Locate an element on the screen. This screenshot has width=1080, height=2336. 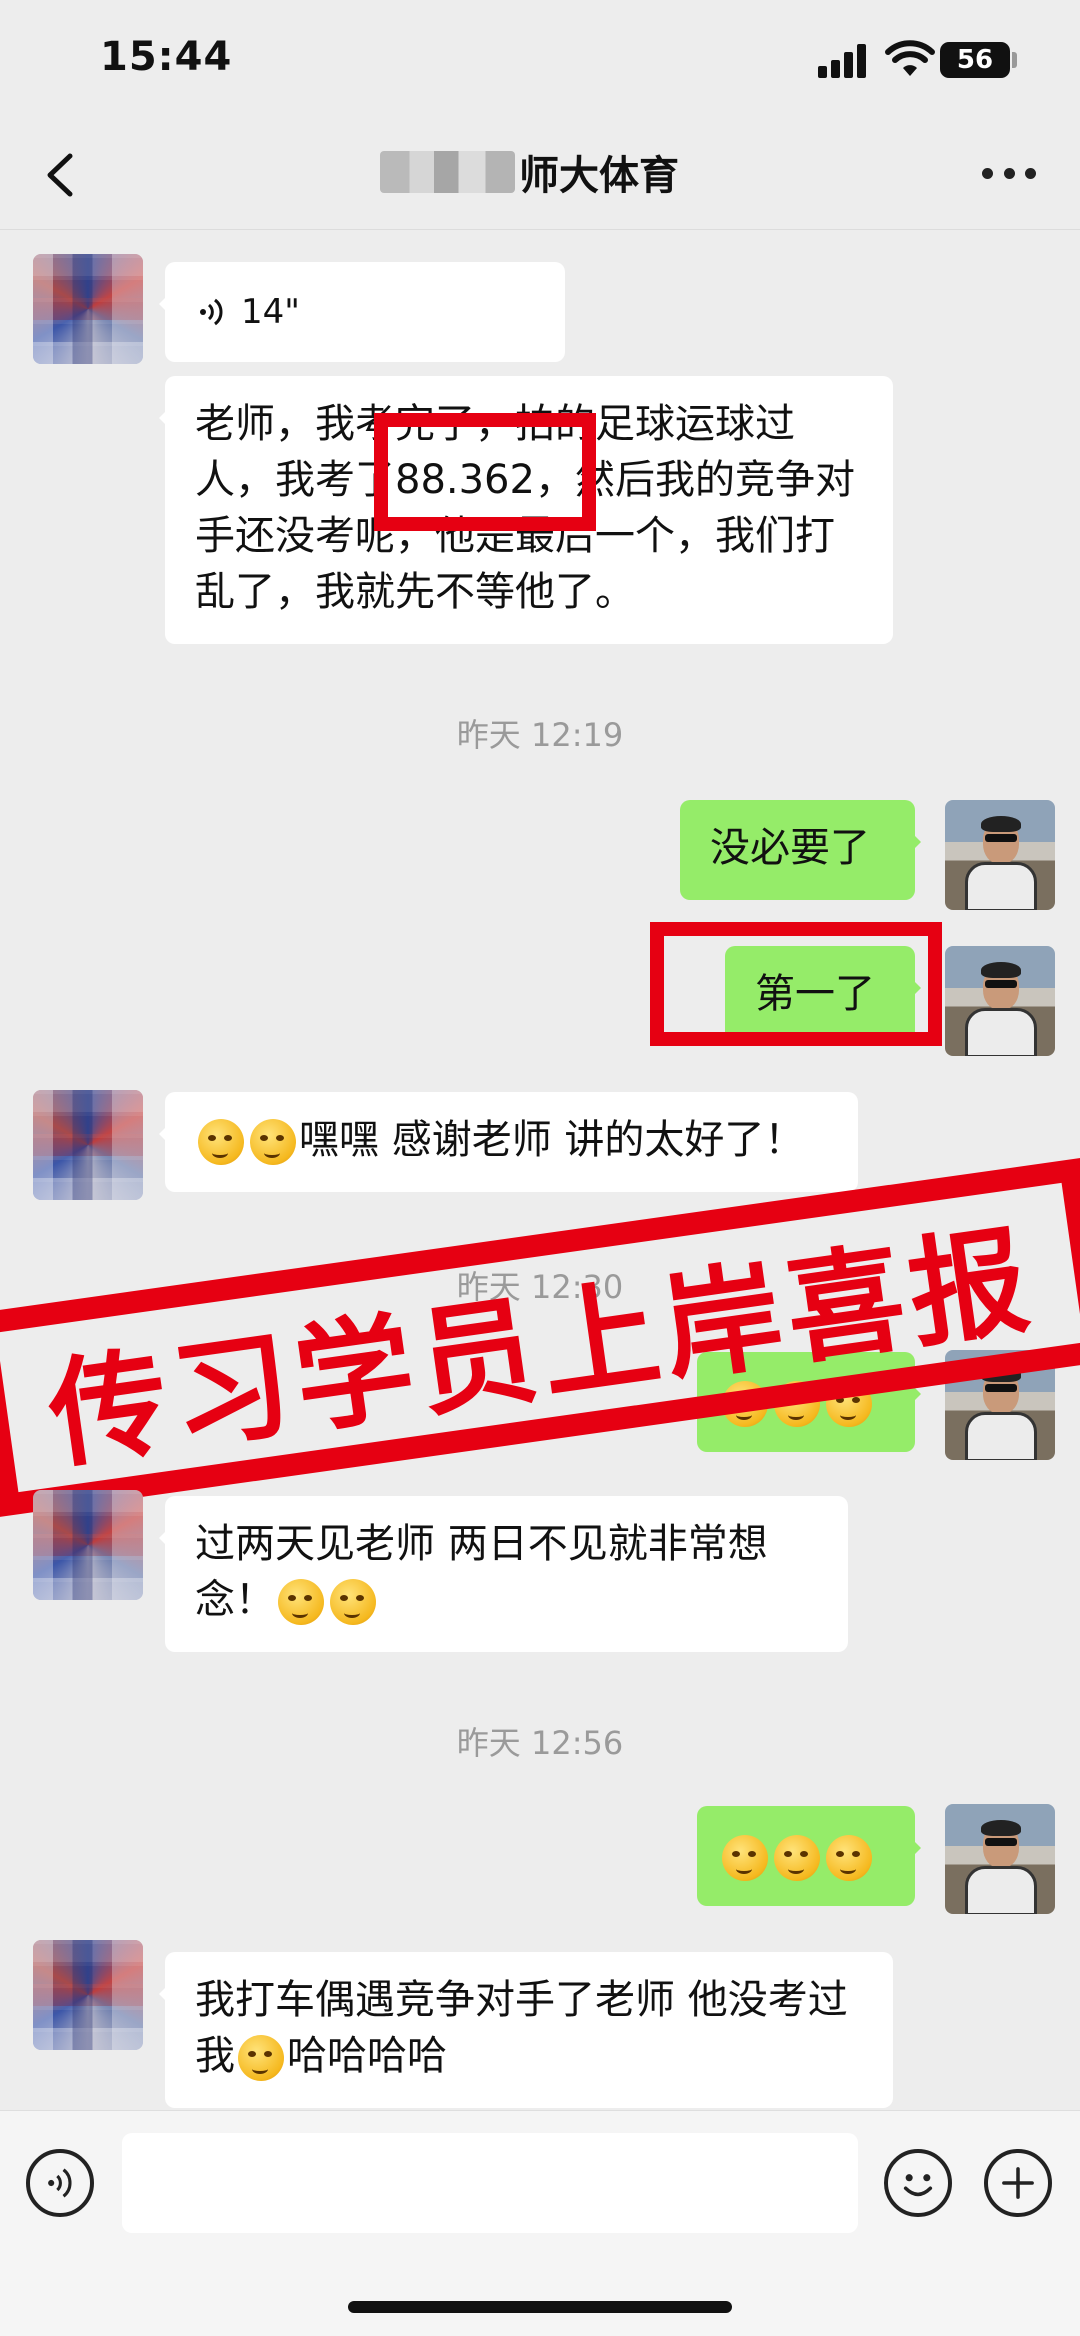
status-bar: 15:44 56 is located at coordinates (540, 60).